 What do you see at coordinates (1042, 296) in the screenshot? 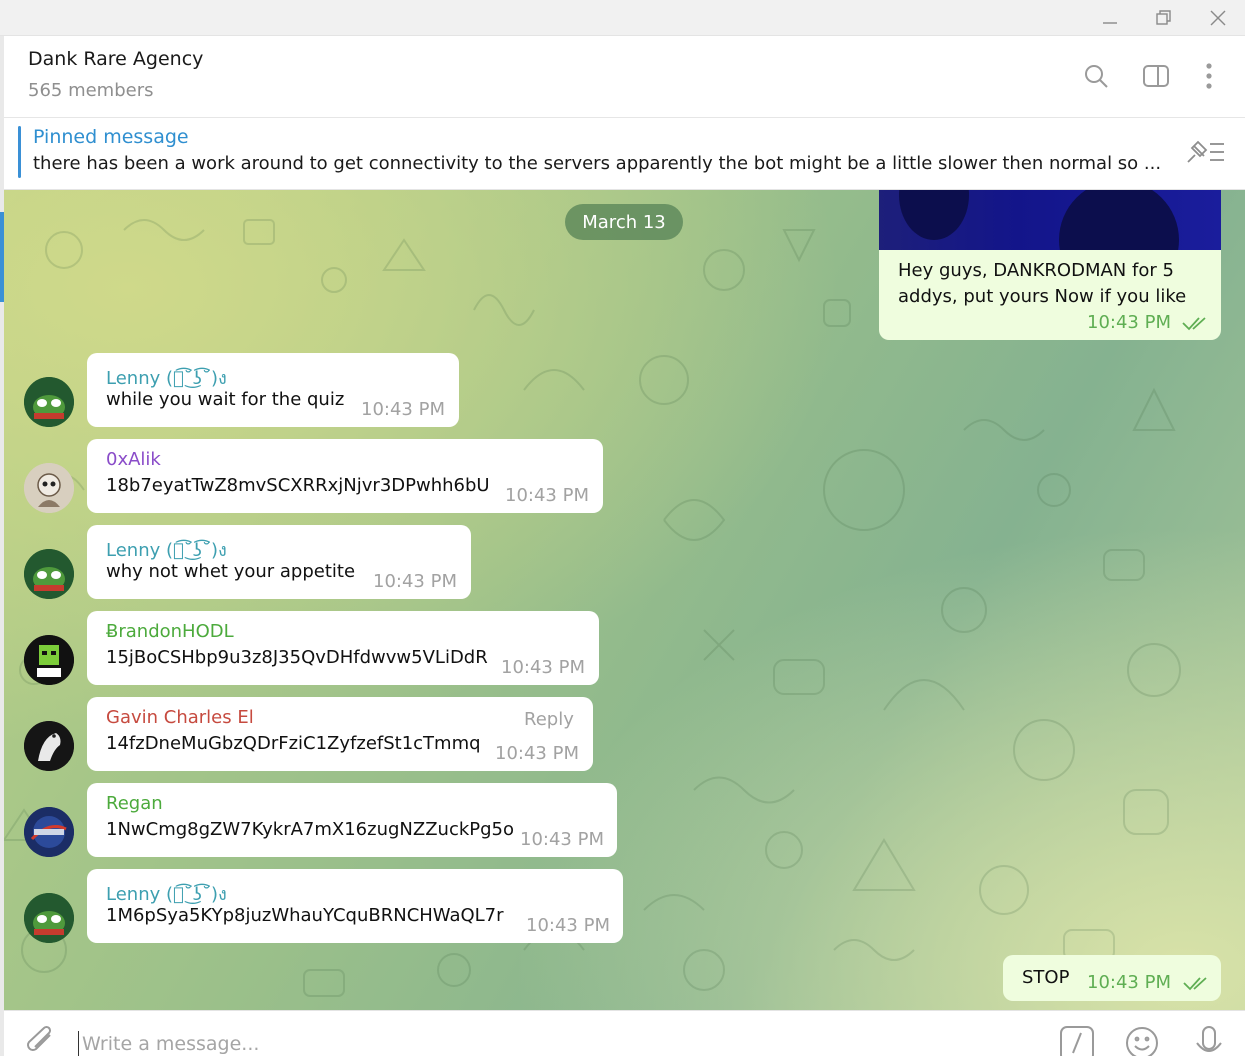
I see `outgoing-text-line2: addys, put yours Now if you like` at bounding box center [1042, 296].